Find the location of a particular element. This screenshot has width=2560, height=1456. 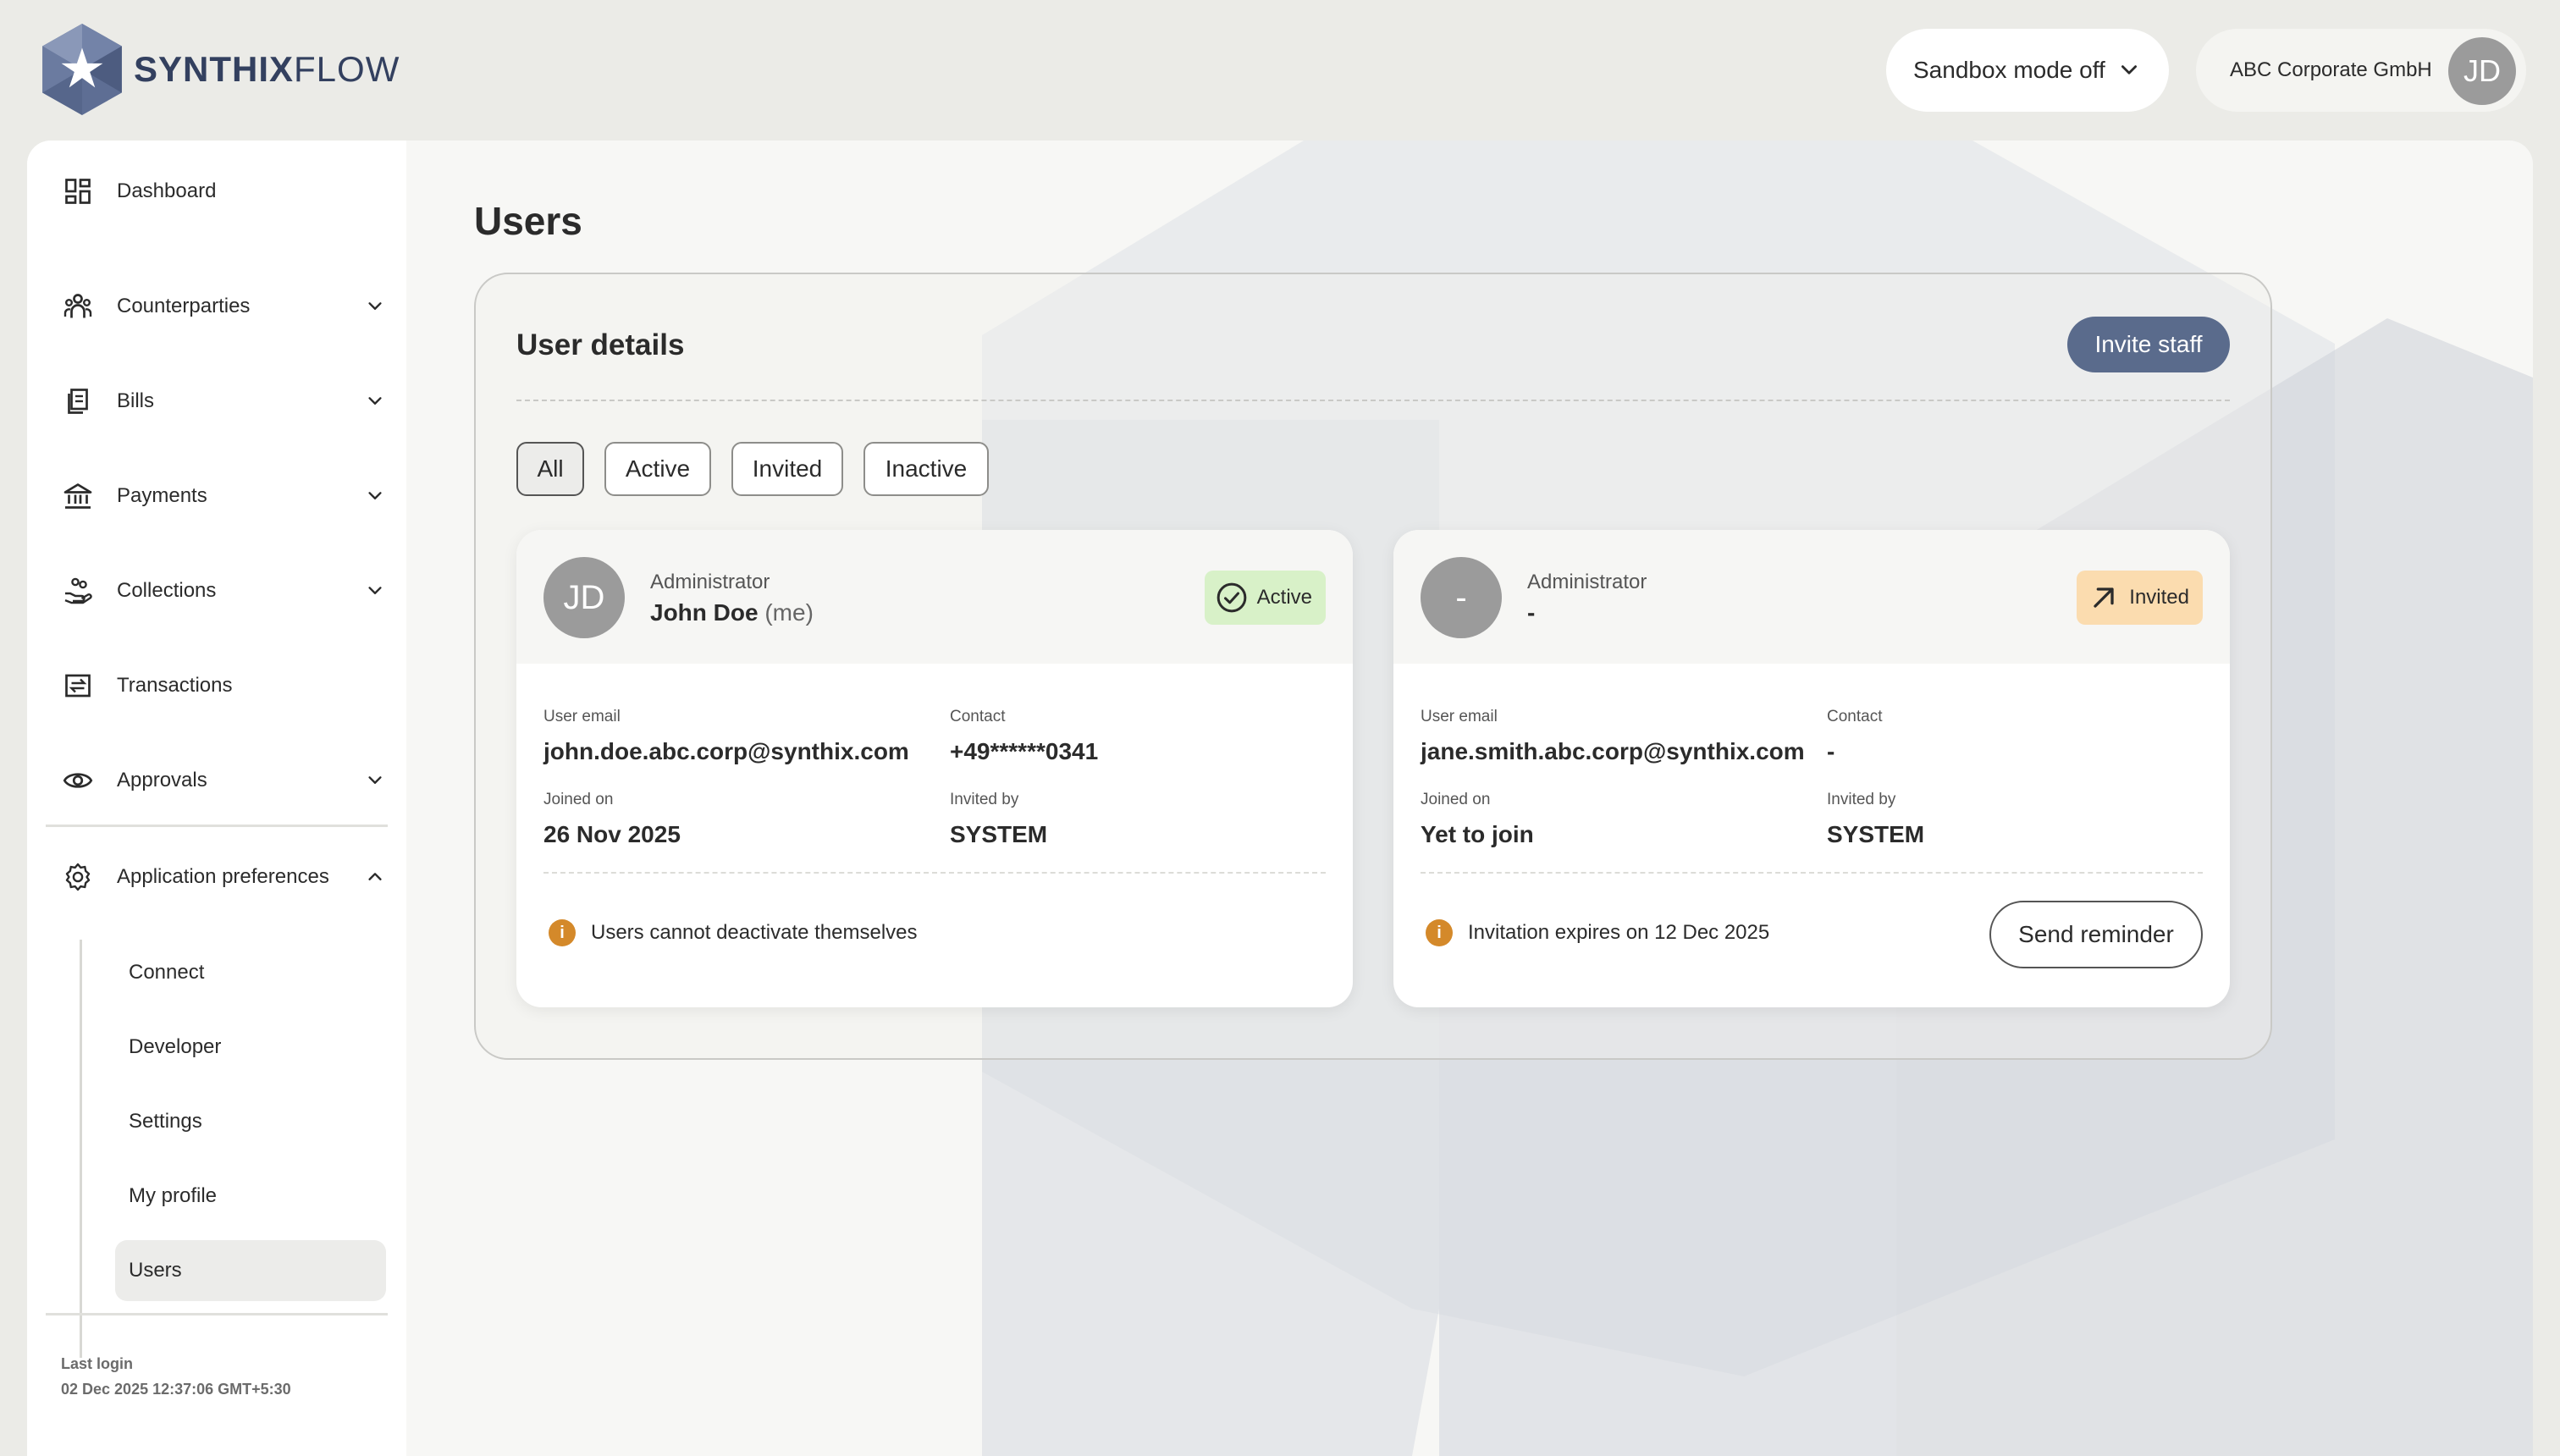

collections-icon is located at coordinates (78, 591).